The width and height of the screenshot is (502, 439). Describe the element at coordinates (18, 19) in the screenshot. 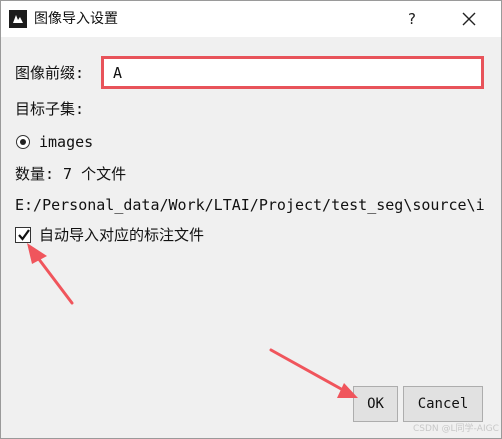

I see `app-logo-icon` at that location.